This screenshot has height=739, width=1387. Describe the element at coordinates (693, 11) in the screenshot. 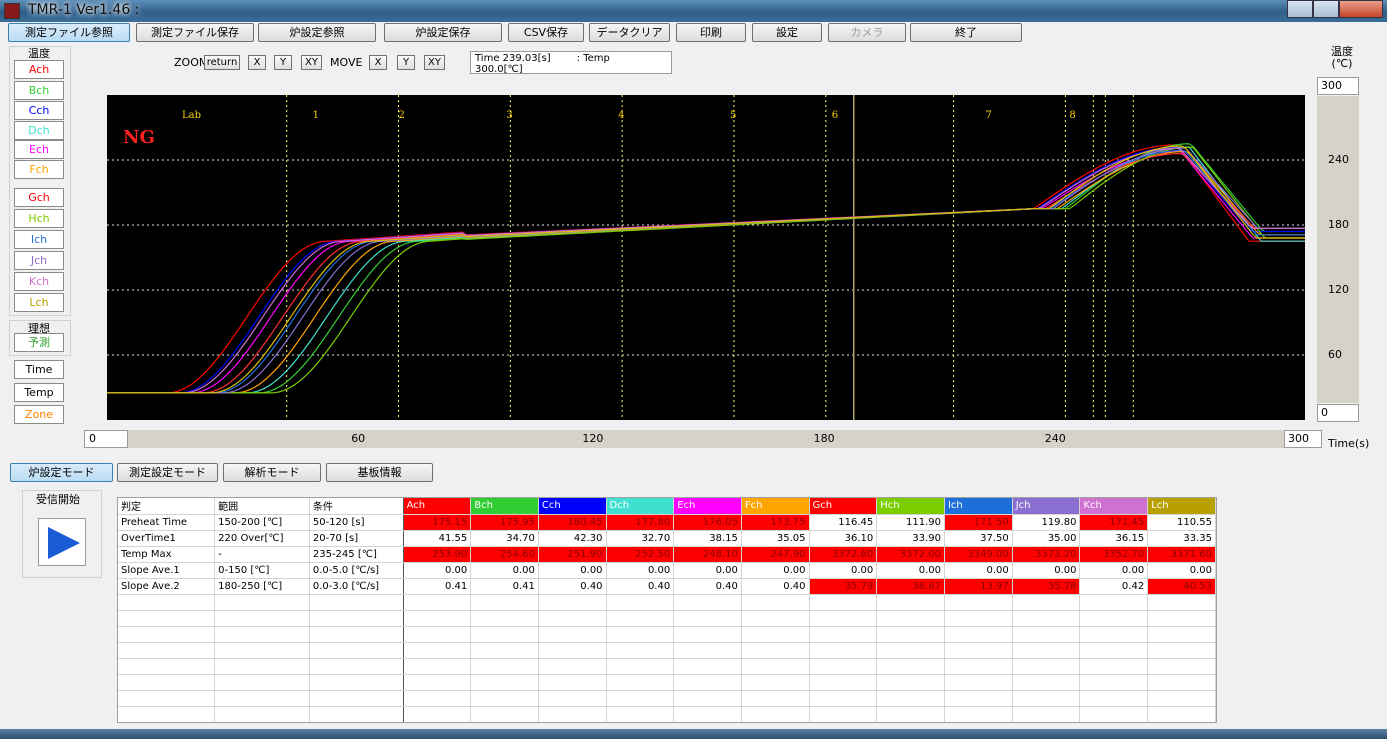

I see `title-bar: TMR-1 Ver1.46 :` at that location.